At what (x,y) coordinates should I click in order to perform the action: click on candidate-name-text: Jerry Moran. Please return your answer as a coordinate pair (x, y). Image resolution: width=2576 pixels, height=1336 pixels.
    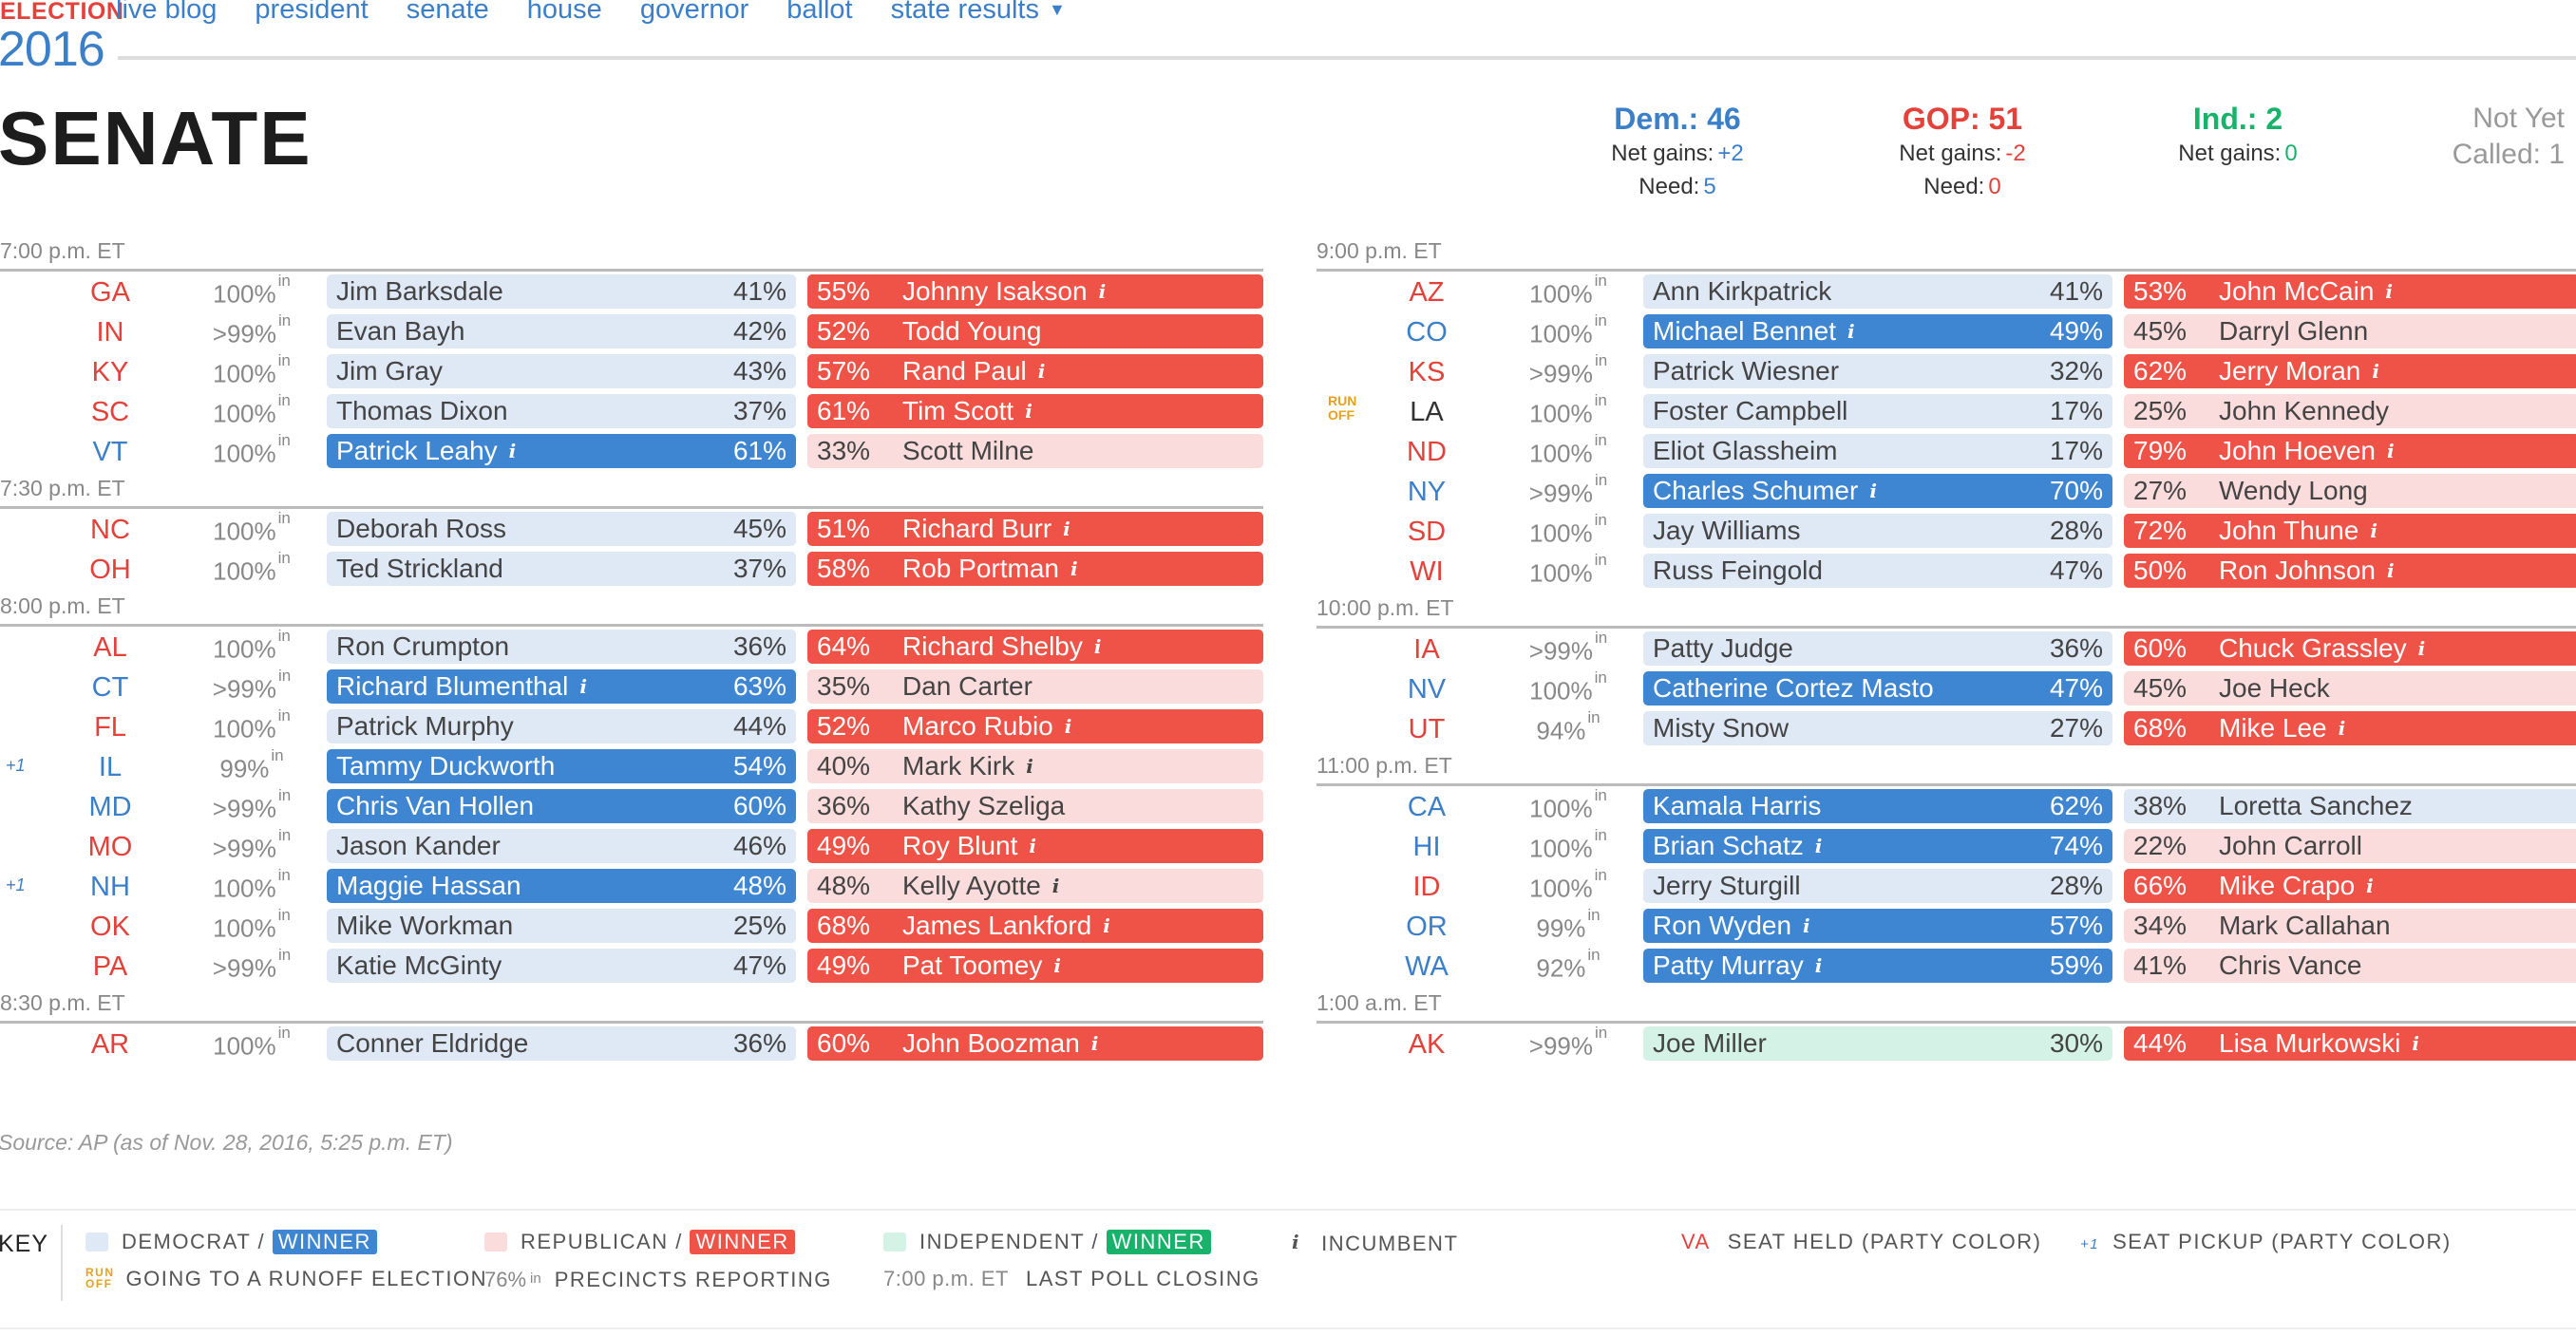
    Looking at the image, I should click on (2290, 371).